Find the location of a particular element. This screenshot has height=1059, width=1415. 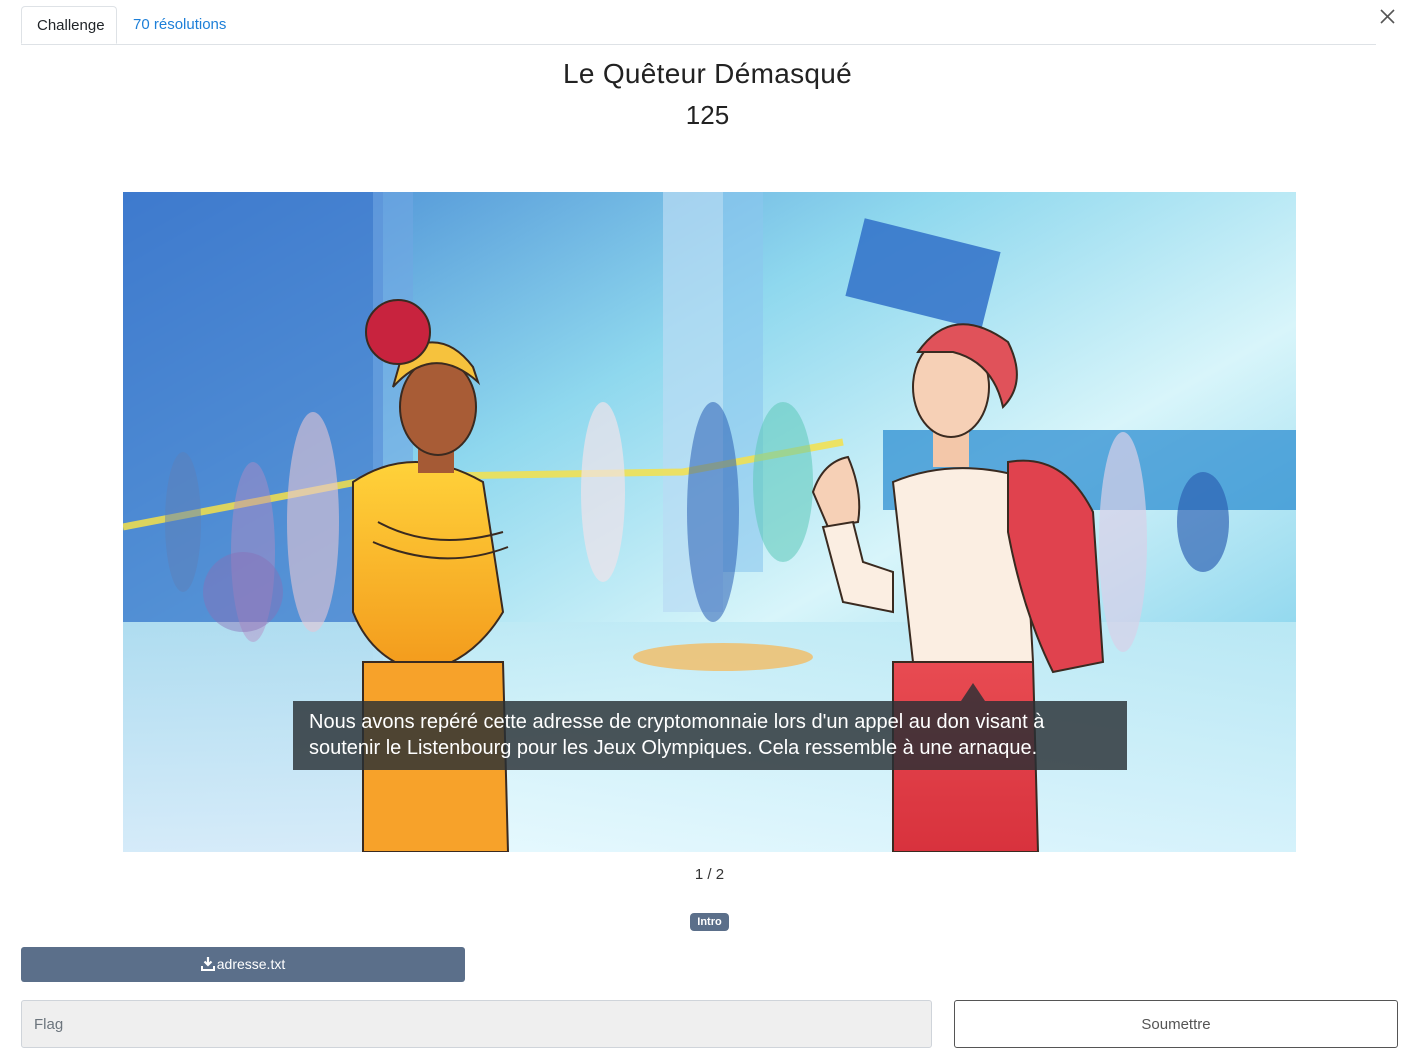

submit-flag-button: Soumettre is located at coordinates (1176, 1024).